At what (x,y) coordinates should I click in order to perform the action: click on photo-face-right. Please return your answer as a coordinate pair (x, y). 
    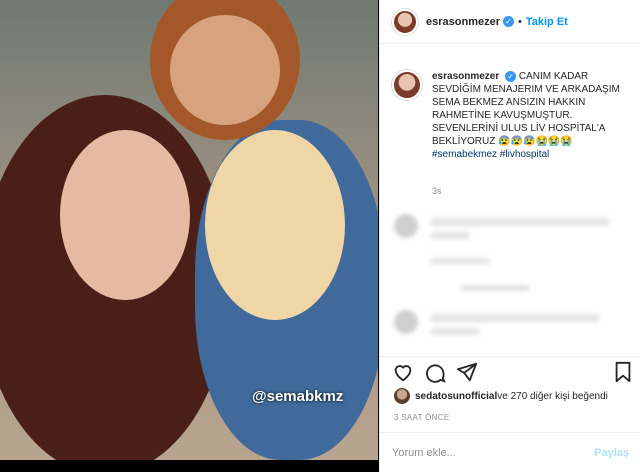
    Looking at the image, I should click on (275, 225).